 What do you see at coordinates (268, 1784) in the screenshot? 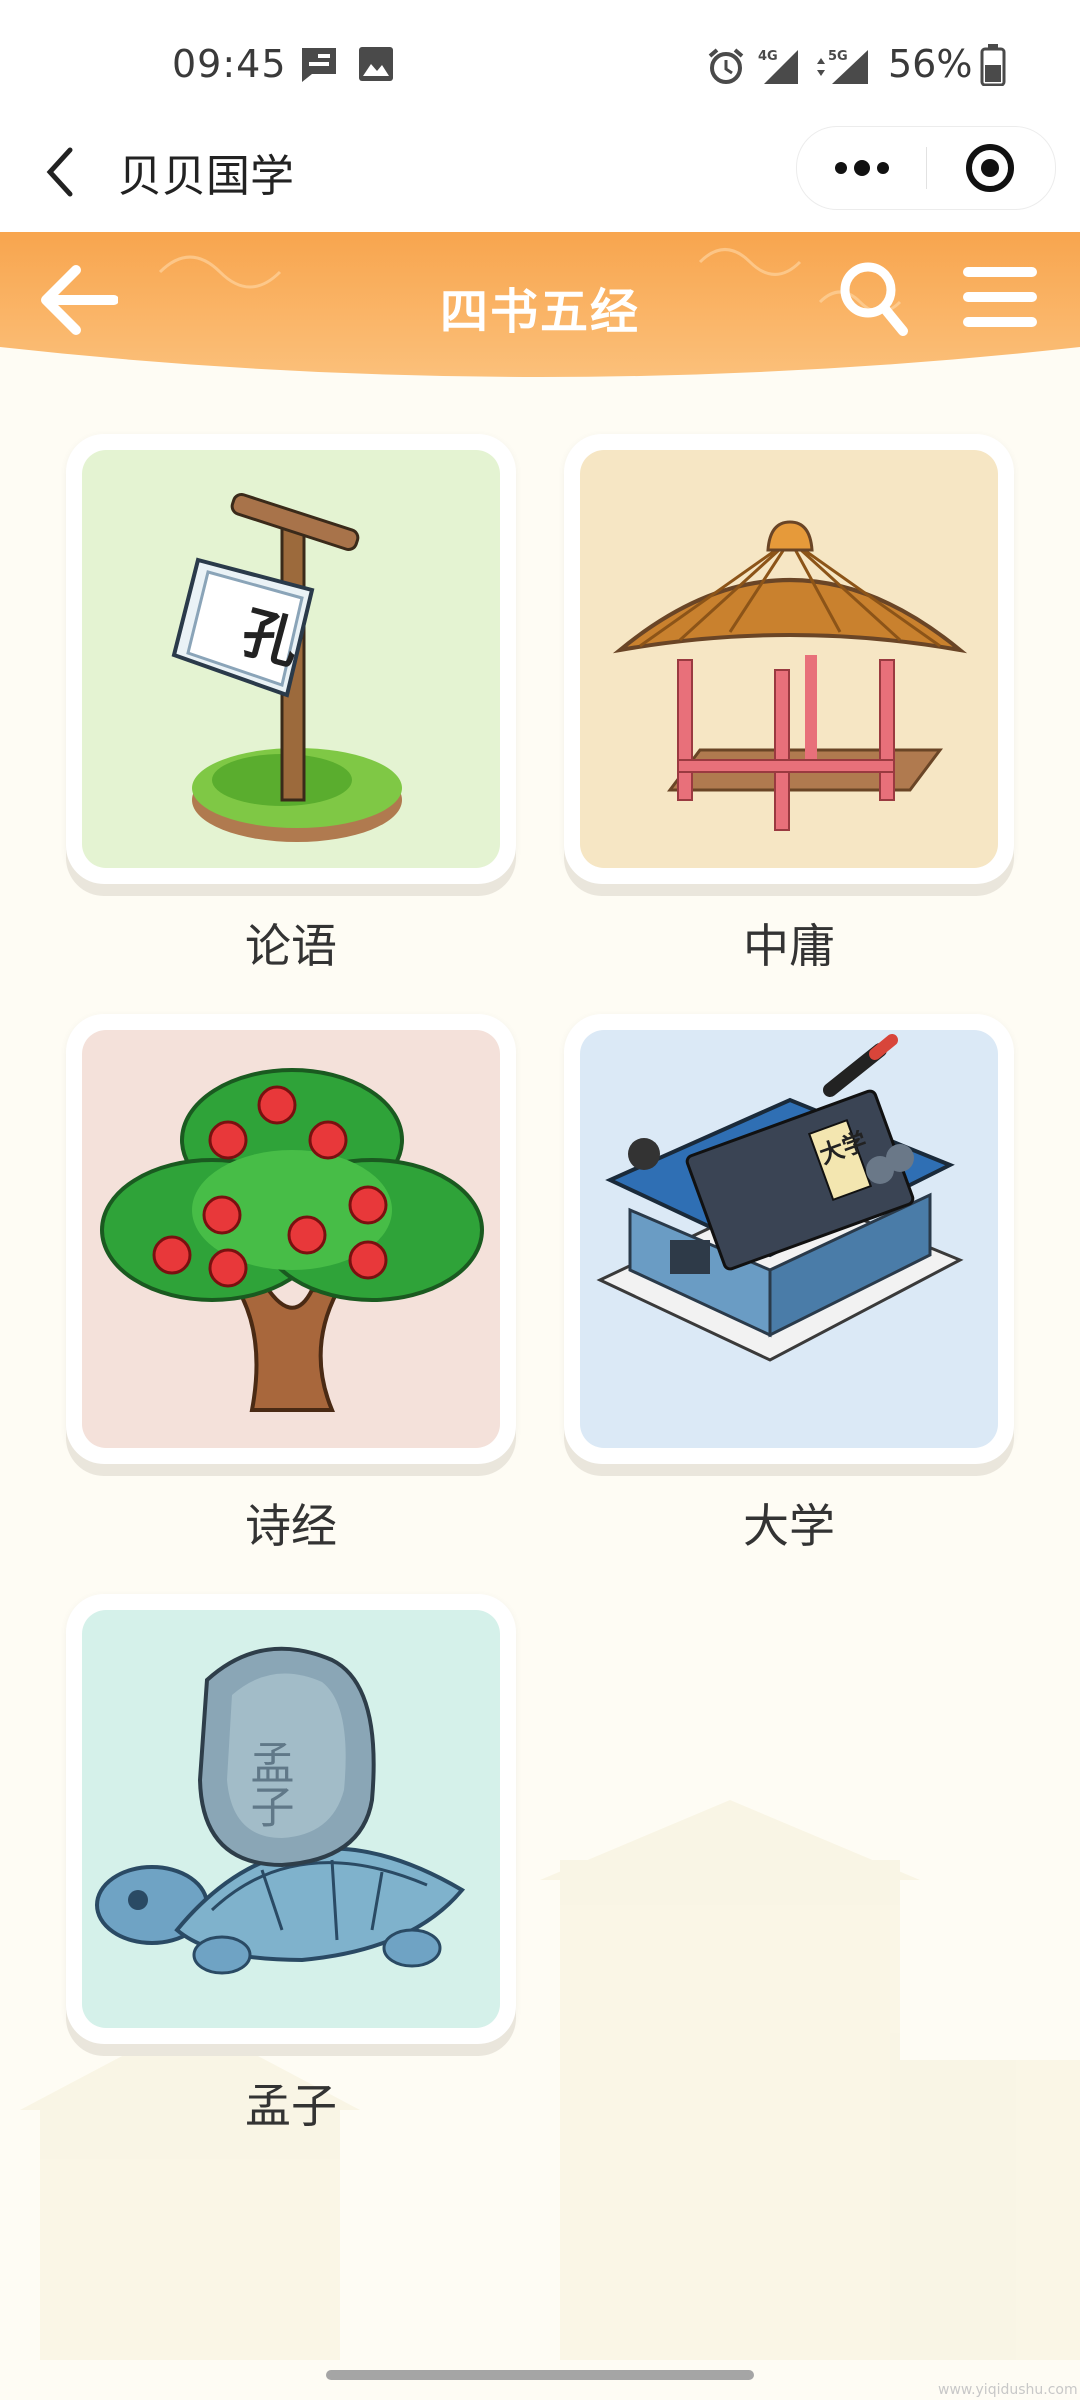
I see `mengzi-stele-text: 孟子` at bounding box center [268, 1784].